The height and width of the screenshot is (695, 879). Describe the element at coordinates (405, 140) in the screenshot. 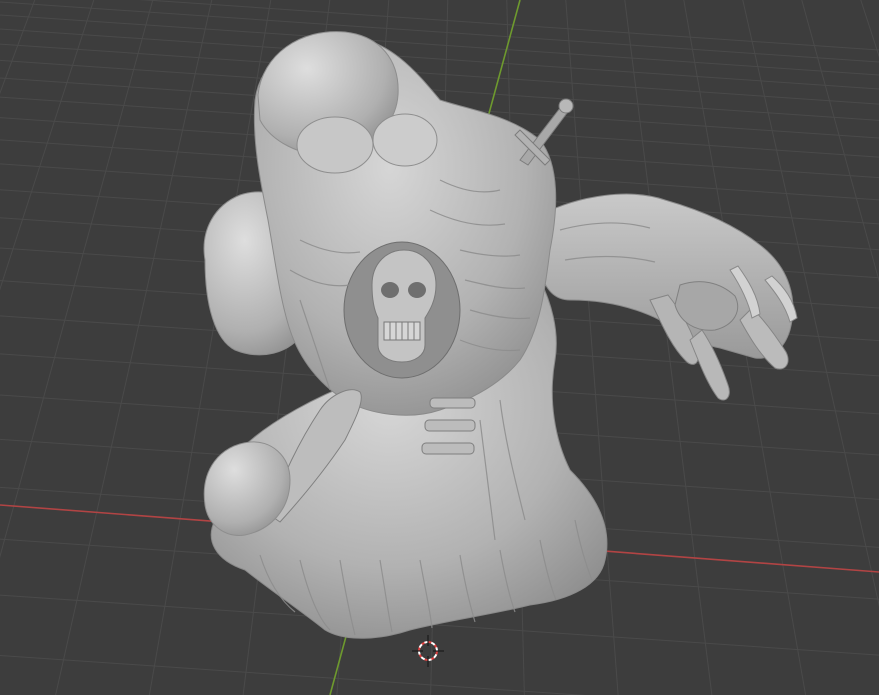

I see `brow-bulge-right` at that location.